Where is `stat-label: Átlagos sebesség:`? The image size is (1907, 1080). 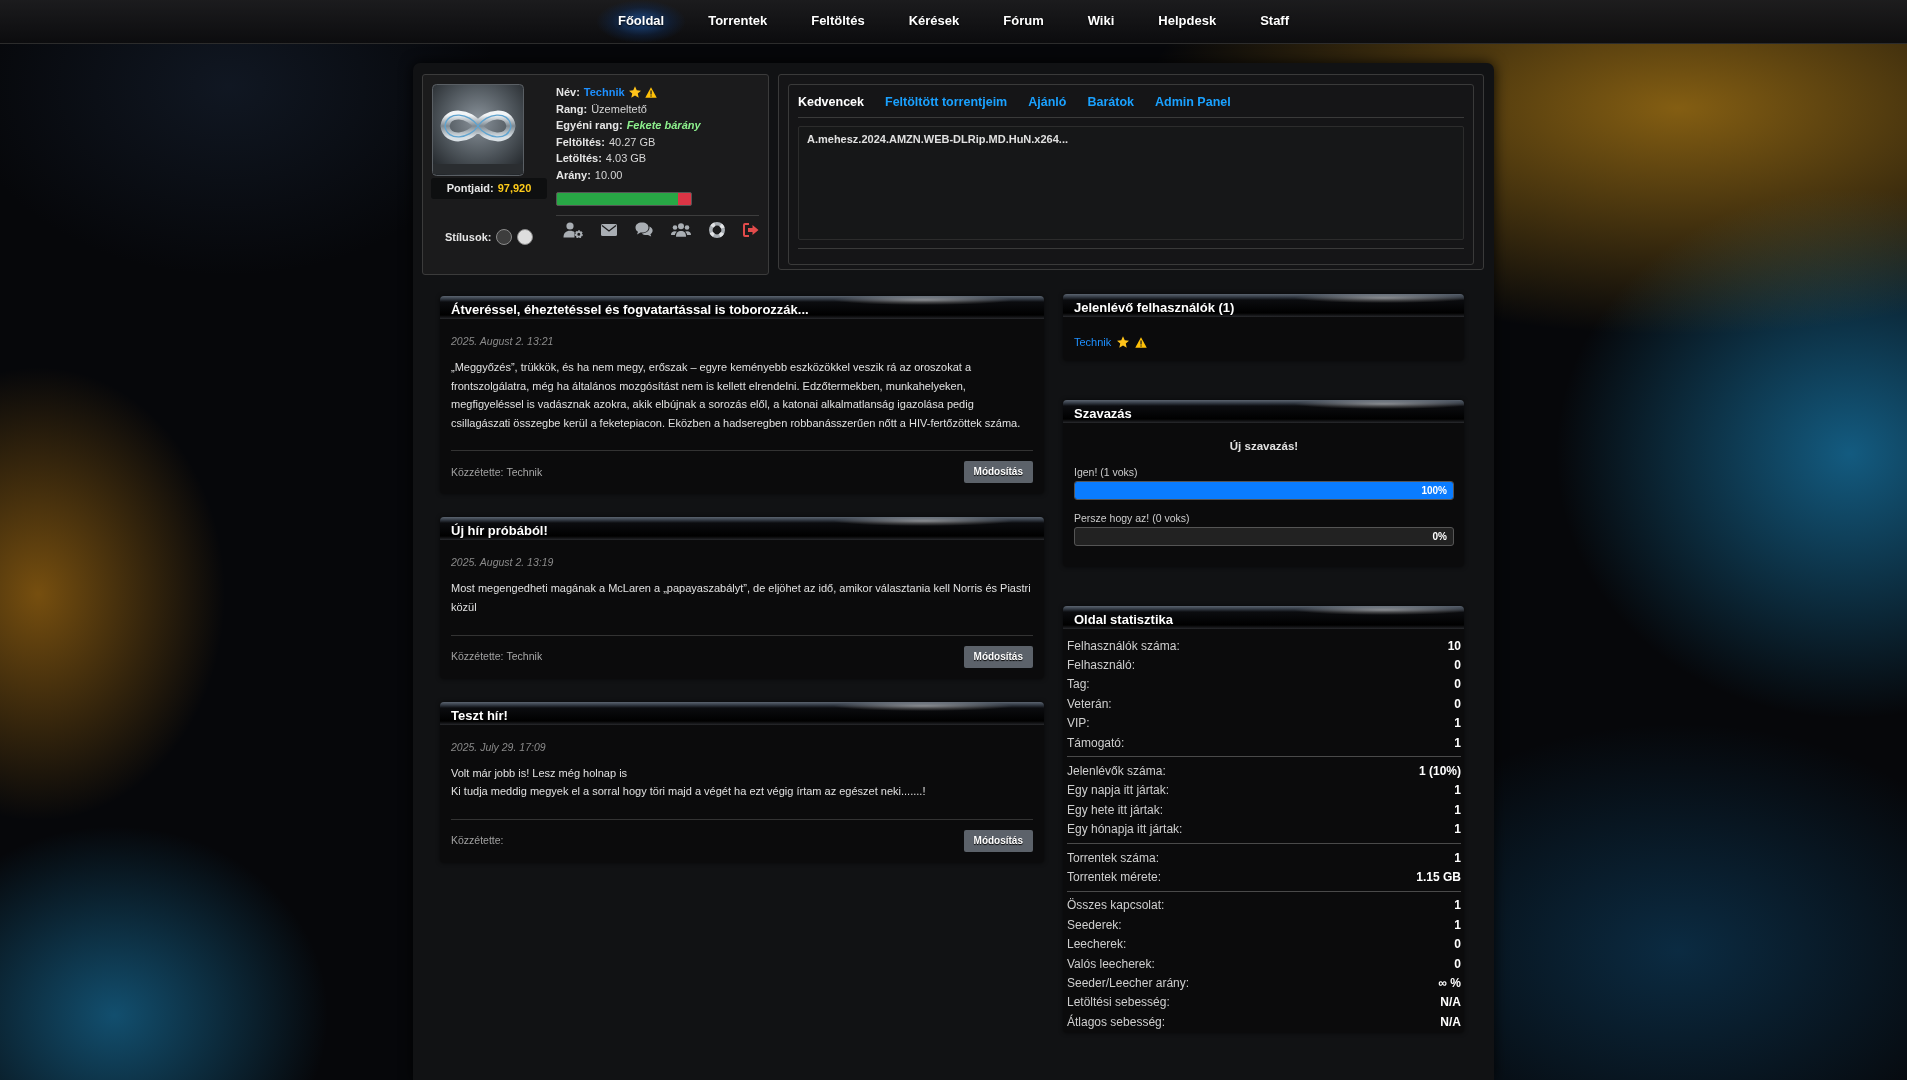
stat-label: Átlagos sebesség: is located at coordinates (1116, 1022).